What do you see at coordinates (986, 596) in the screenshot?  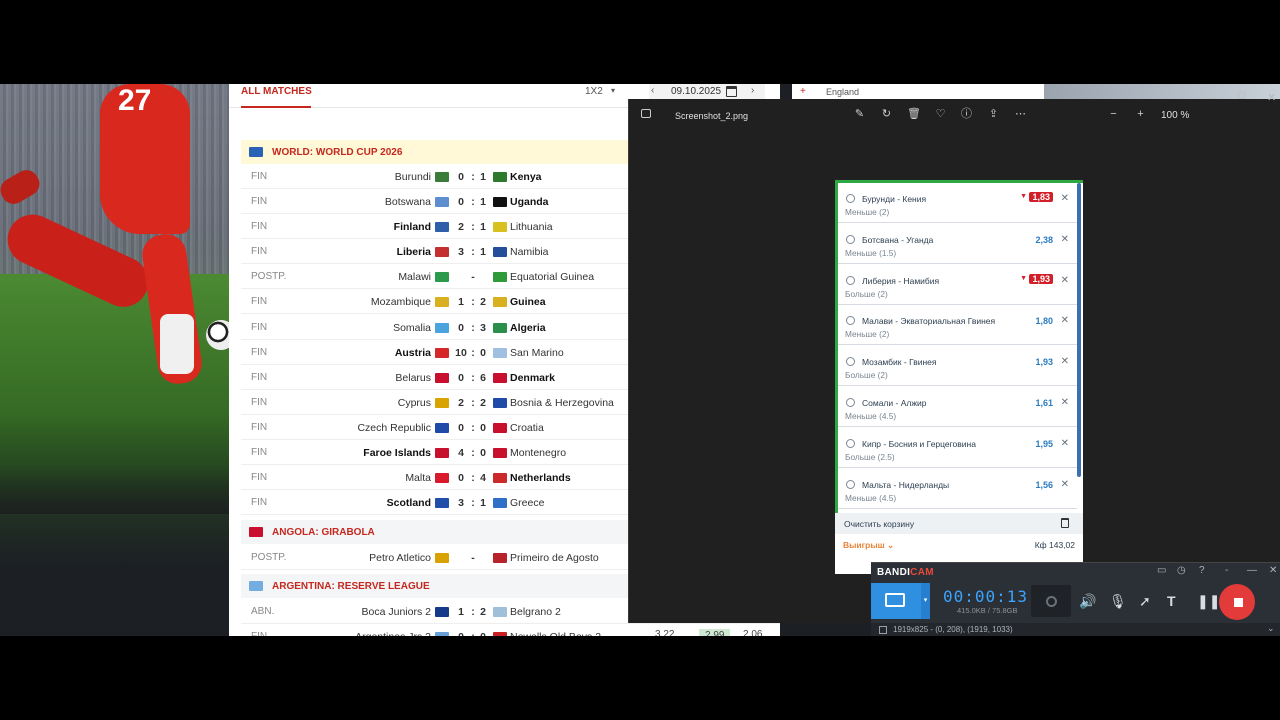 I see `recording-timer: 00:00:13` at bounding box center [986, 596].